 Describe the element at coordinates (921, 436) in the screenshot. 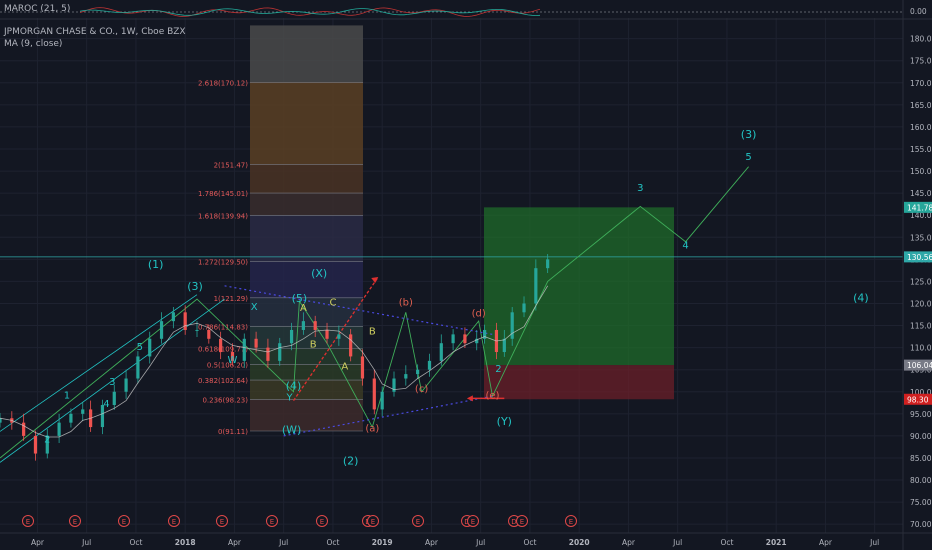

I see `price-tick-label: 90.00` at that location.